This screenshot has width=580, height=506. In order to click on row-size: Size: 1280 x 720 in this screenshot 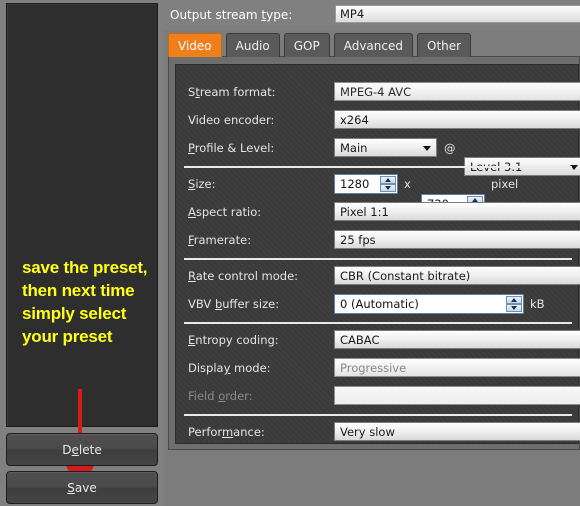, I will do `click(378, 192)`.